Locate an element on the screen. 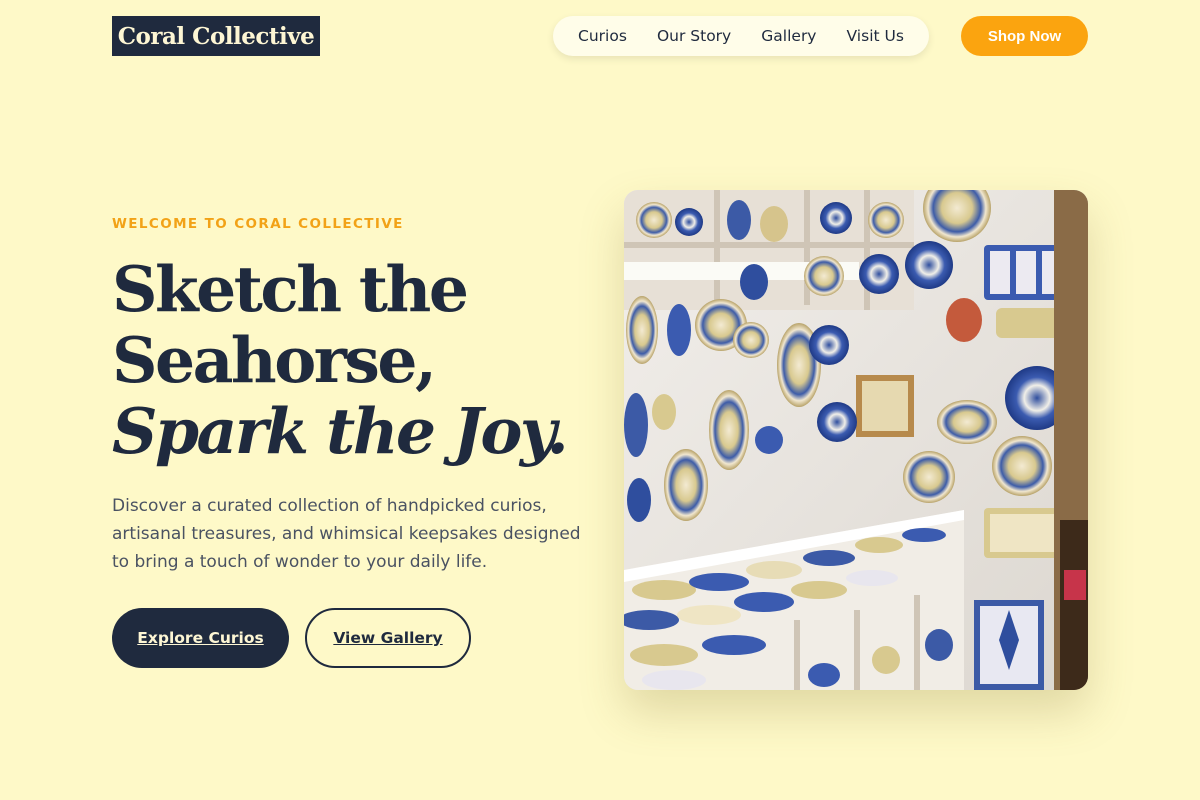 This screenshot has width=1200, height=800. nav-link-our-story: Our Story is located at coordinates (694, 36).